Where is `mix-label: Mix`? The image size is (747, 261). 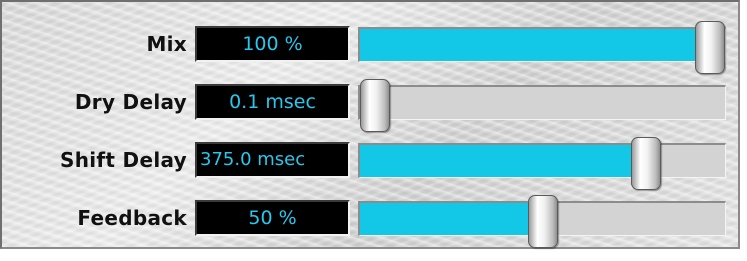 mix-label: Mix is located at coordinates (166, 44).